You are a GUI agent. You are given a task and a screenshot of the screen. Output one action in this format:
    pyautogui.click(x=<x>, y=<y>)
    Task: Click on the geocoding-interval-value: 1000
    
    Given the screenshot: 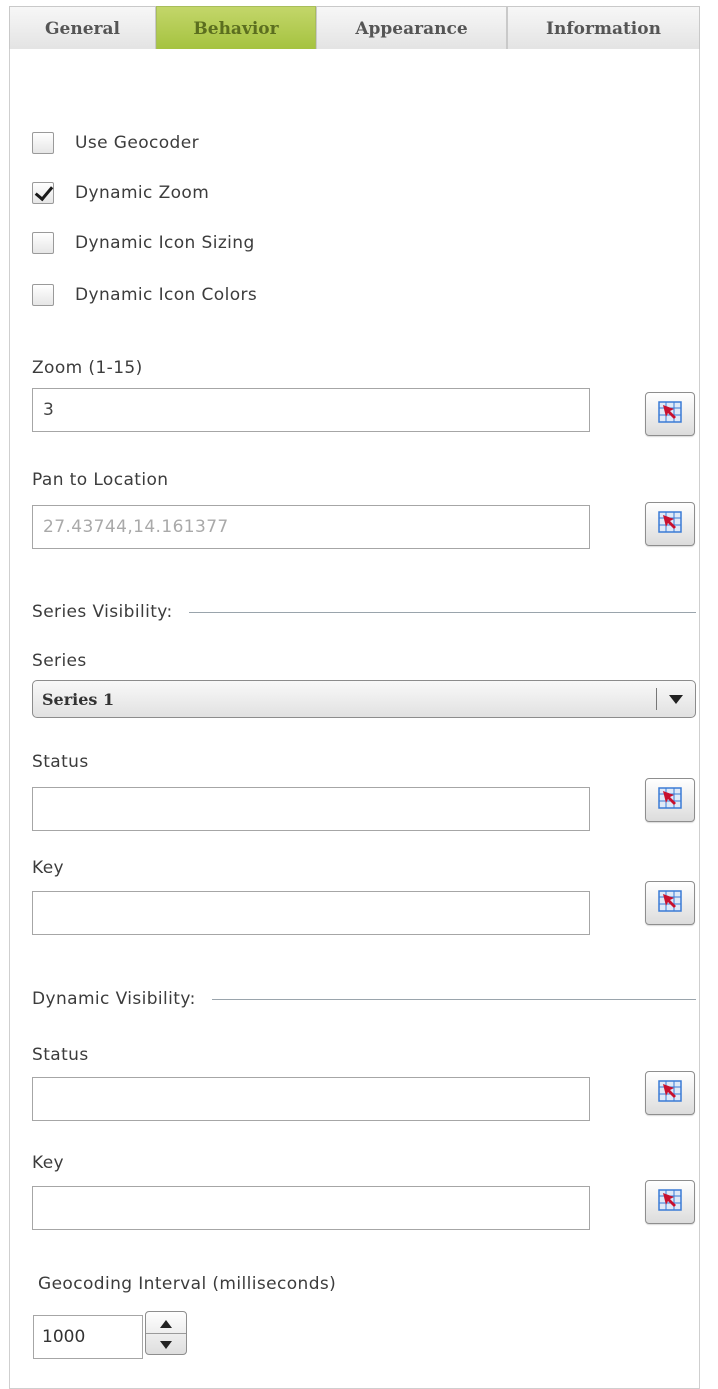 What is the action you would take?
    pyautogui.click(x=64, y=1337)
    